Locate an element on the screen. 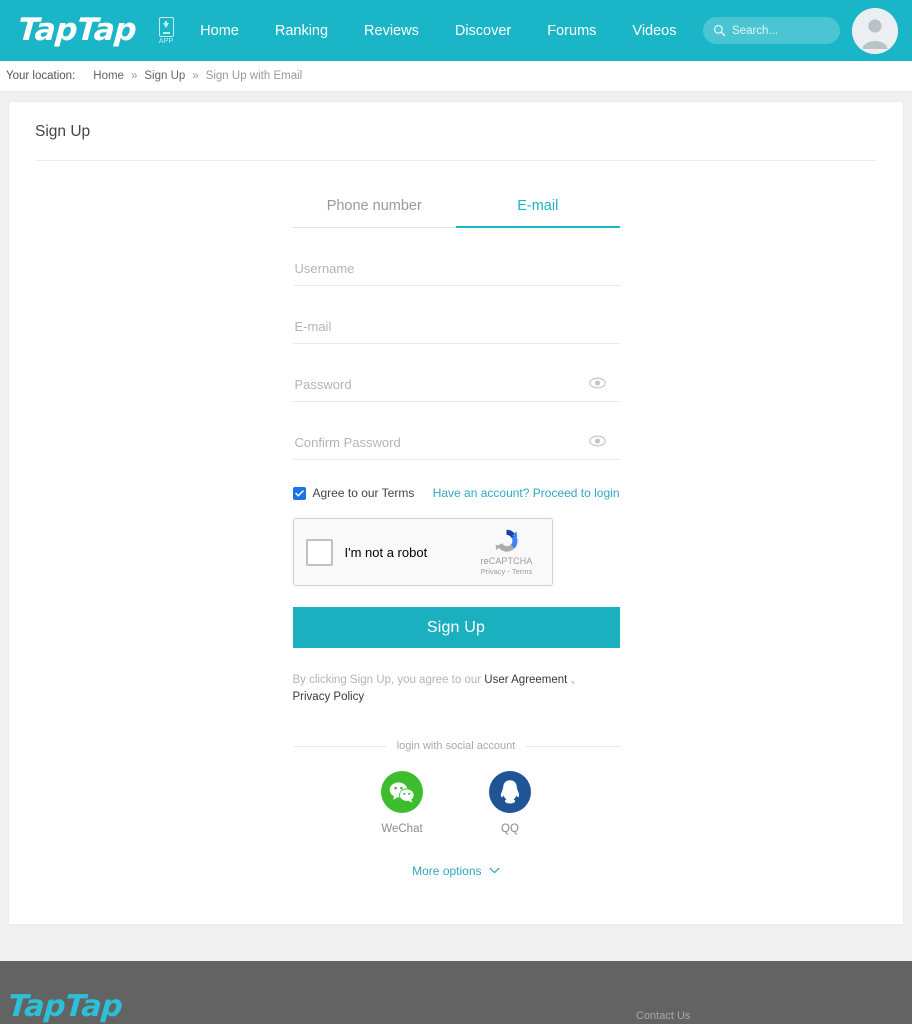 This screenshot has width=912, height=1024. more-options-label: More options is located at coordinates (447, 871).